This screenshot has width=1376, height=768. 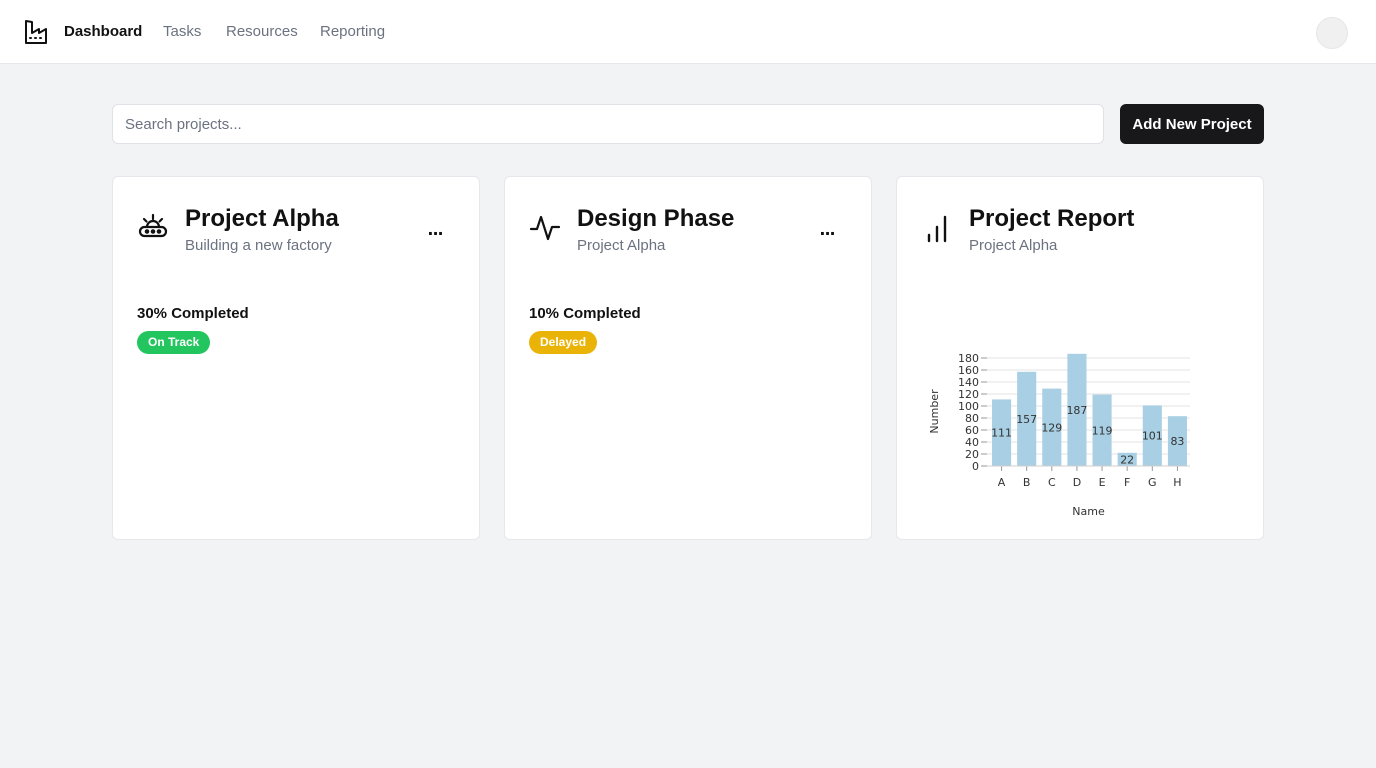 What do you see at coordinates (1052, 218) in the screenshot?
I see `card-title: Project Report` at bounding box center [1052, 218].